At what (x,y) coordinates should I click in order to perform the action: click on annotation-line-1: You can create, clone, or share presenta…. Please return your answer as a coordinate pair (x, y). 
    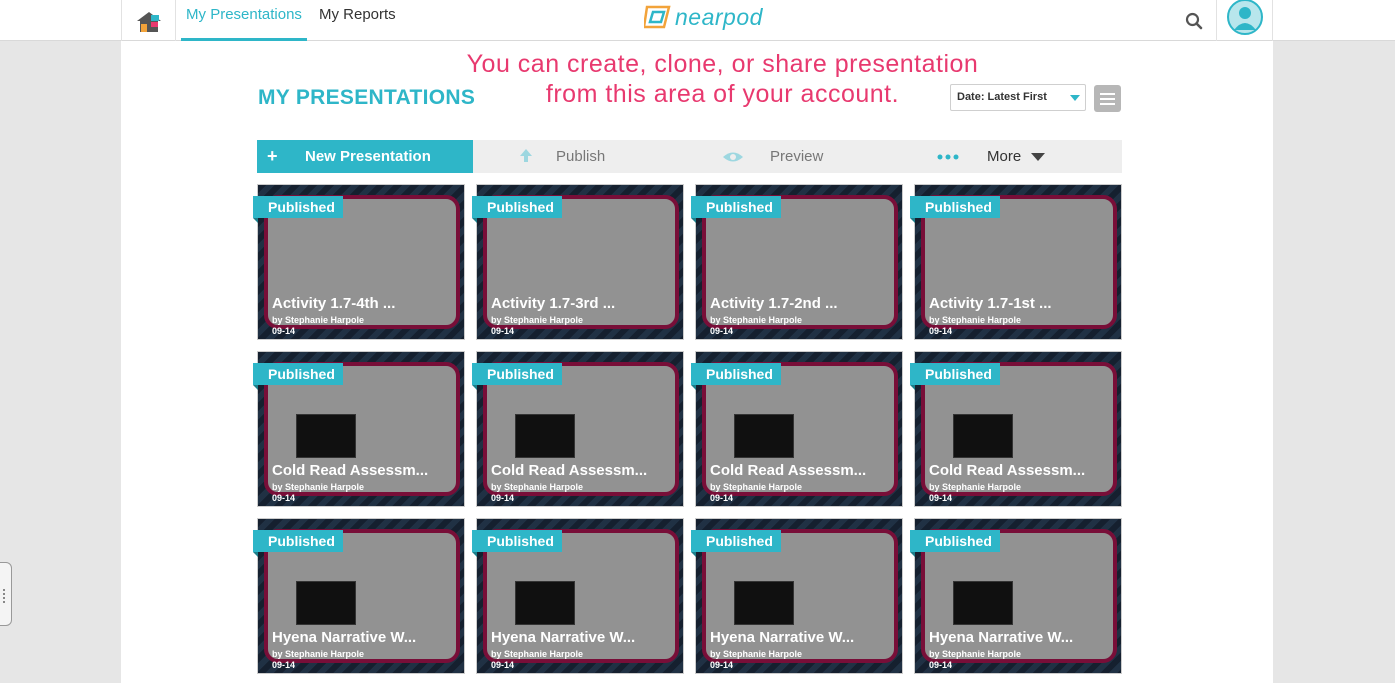
    Looking at the image, I should click on (722, 64).